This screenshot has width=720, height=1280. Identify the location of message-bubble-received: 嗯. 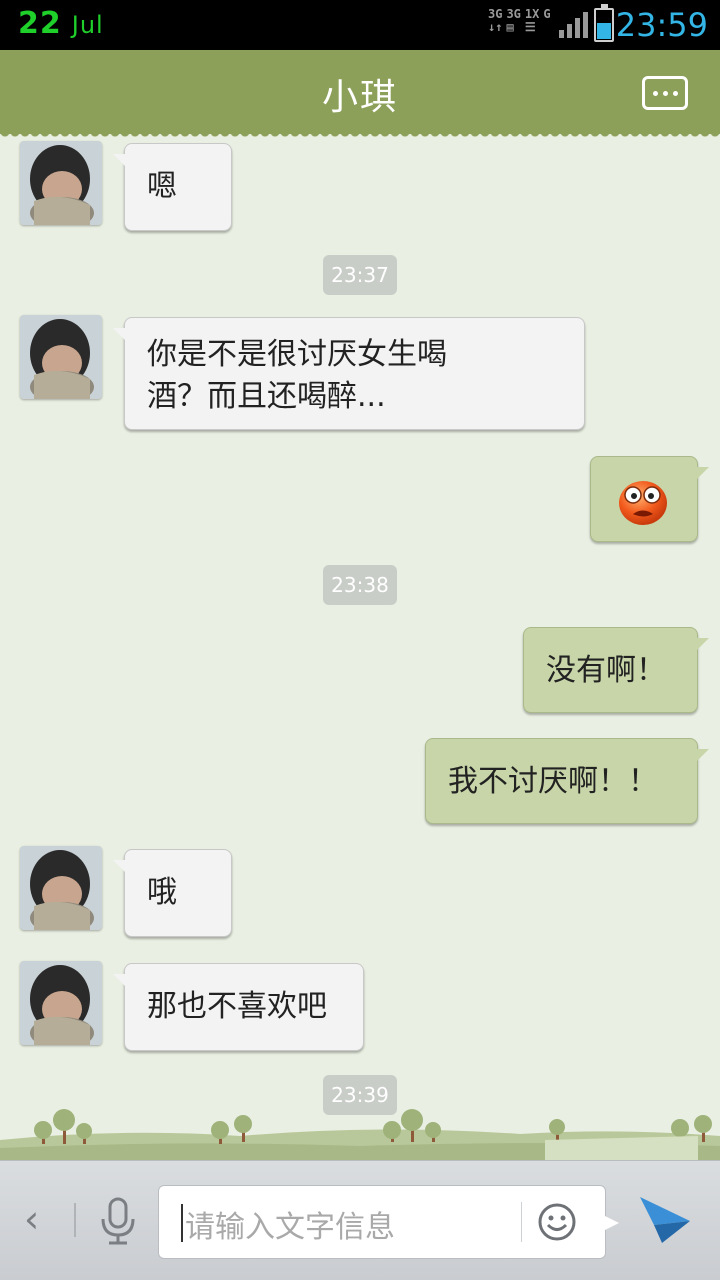
(172, 187).